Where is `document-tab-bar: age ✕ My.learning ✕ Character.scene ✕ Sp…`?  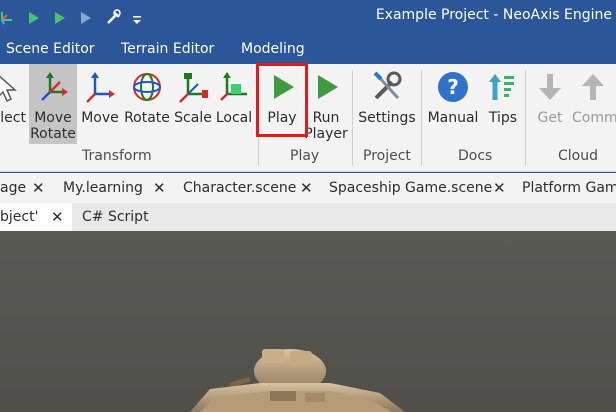
document-tab-bar: age ✕ My.learning ✕ Character.scene ✕ Sp… is located at coordinates (308, 188).